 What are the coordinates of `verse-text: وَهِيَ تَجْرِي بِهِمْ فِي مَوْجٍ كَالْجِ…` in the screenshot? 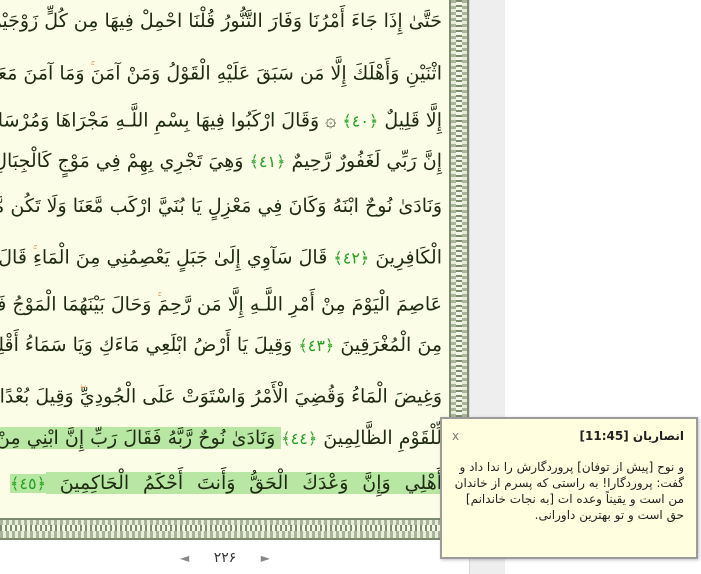 It's located at (125, 161).